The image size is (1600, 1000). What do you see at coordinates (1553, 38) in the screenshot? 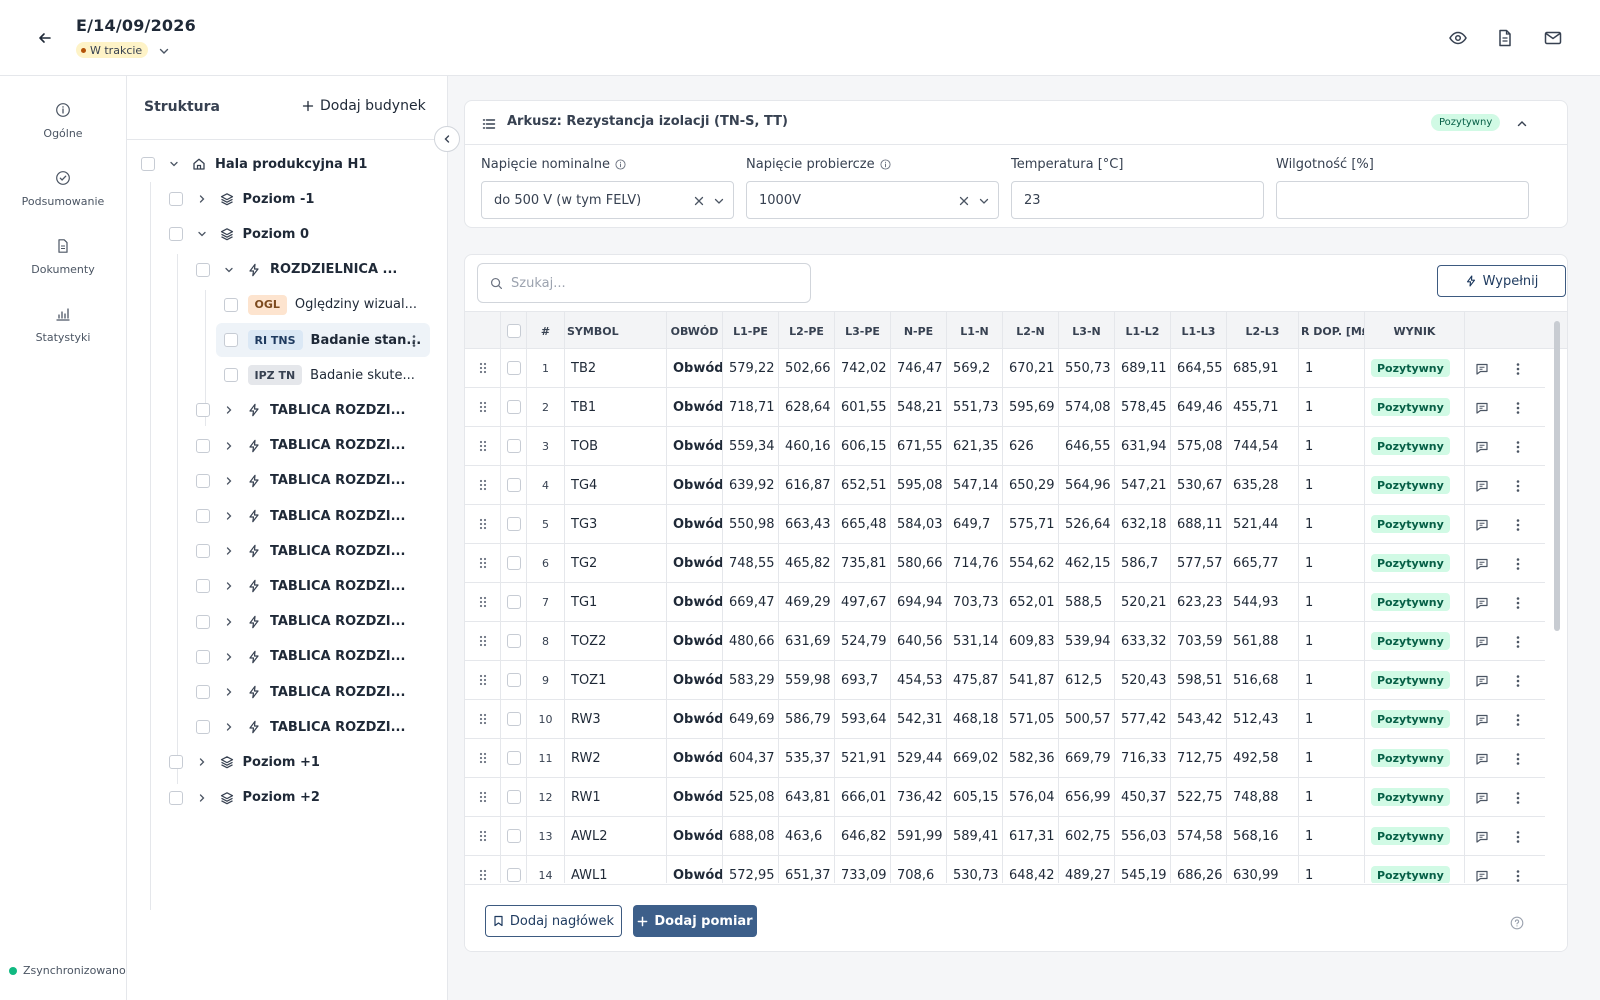
I see `mail-icon` at bounding box center [1553, 38].